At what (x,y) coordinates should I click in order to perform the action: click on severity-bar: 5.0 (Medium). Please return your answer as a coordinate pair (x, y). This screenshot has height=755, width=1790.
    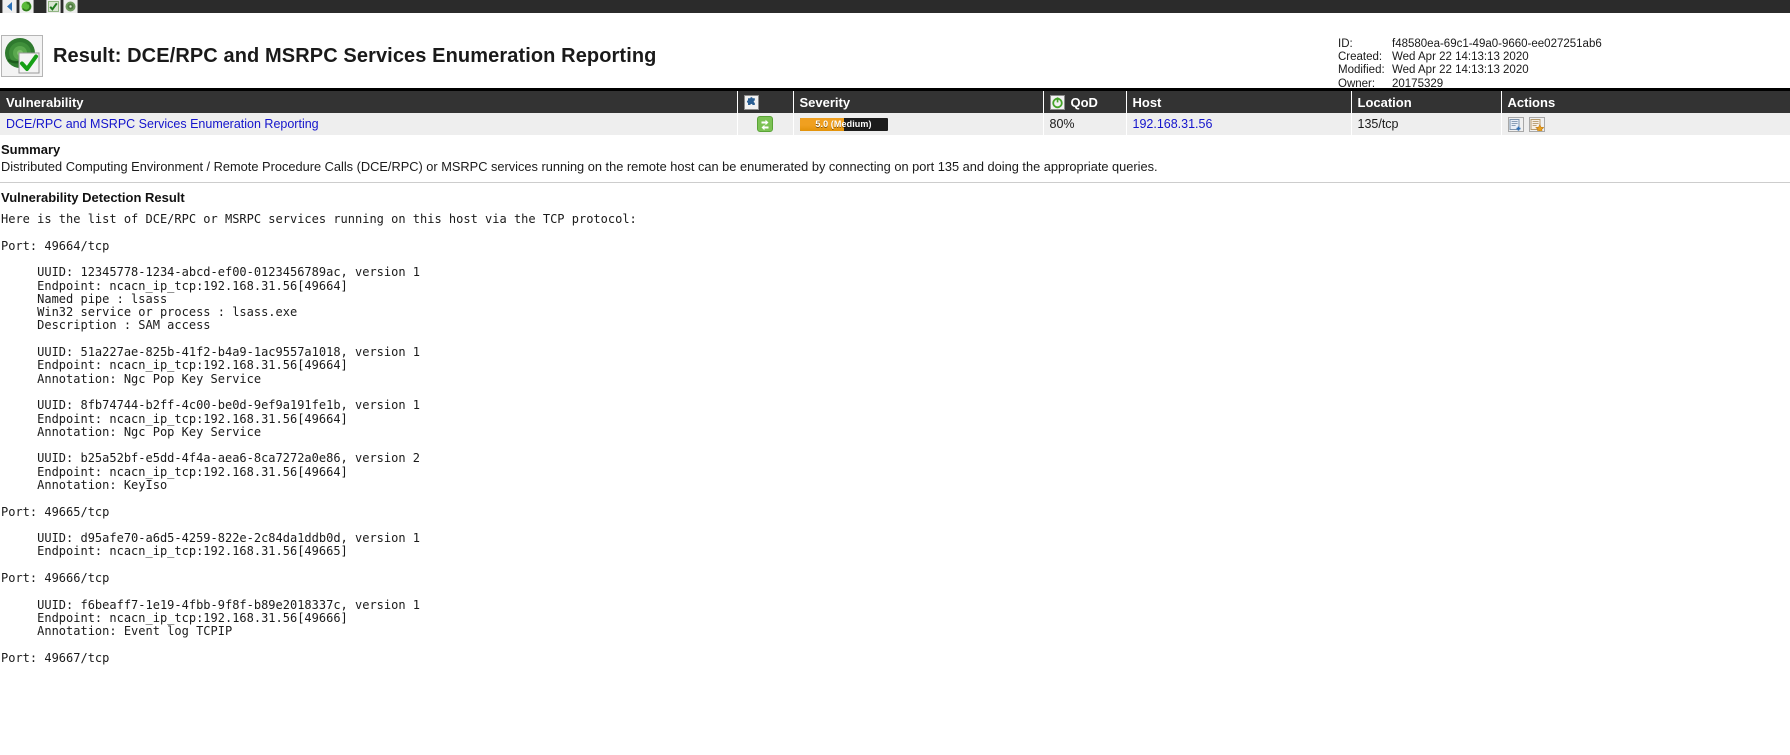
    Looking at the image, I should click on (843, 124).